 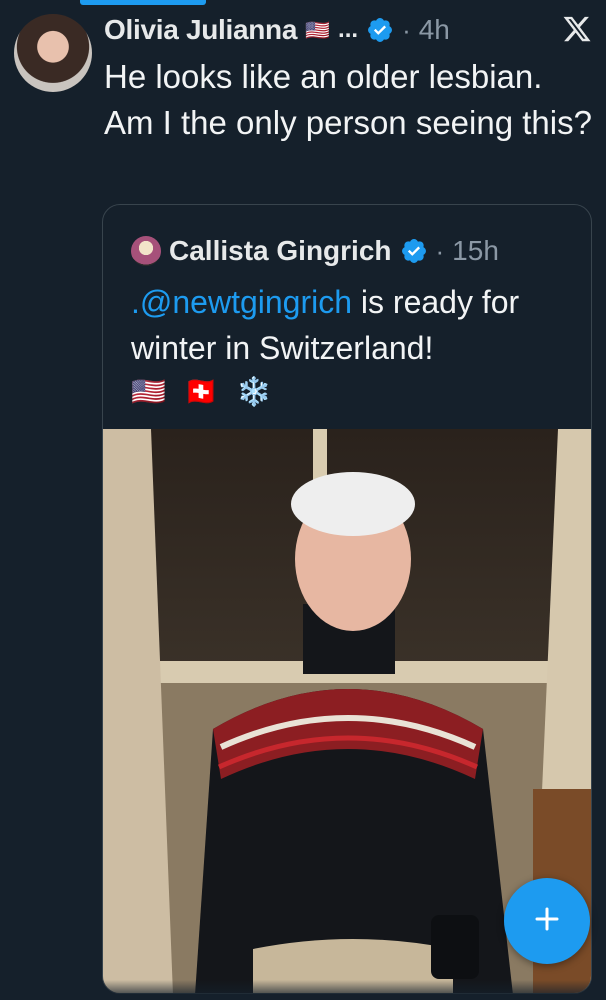 I want to click on author-name: Olivia Julianna, so click(x=200, y=30).